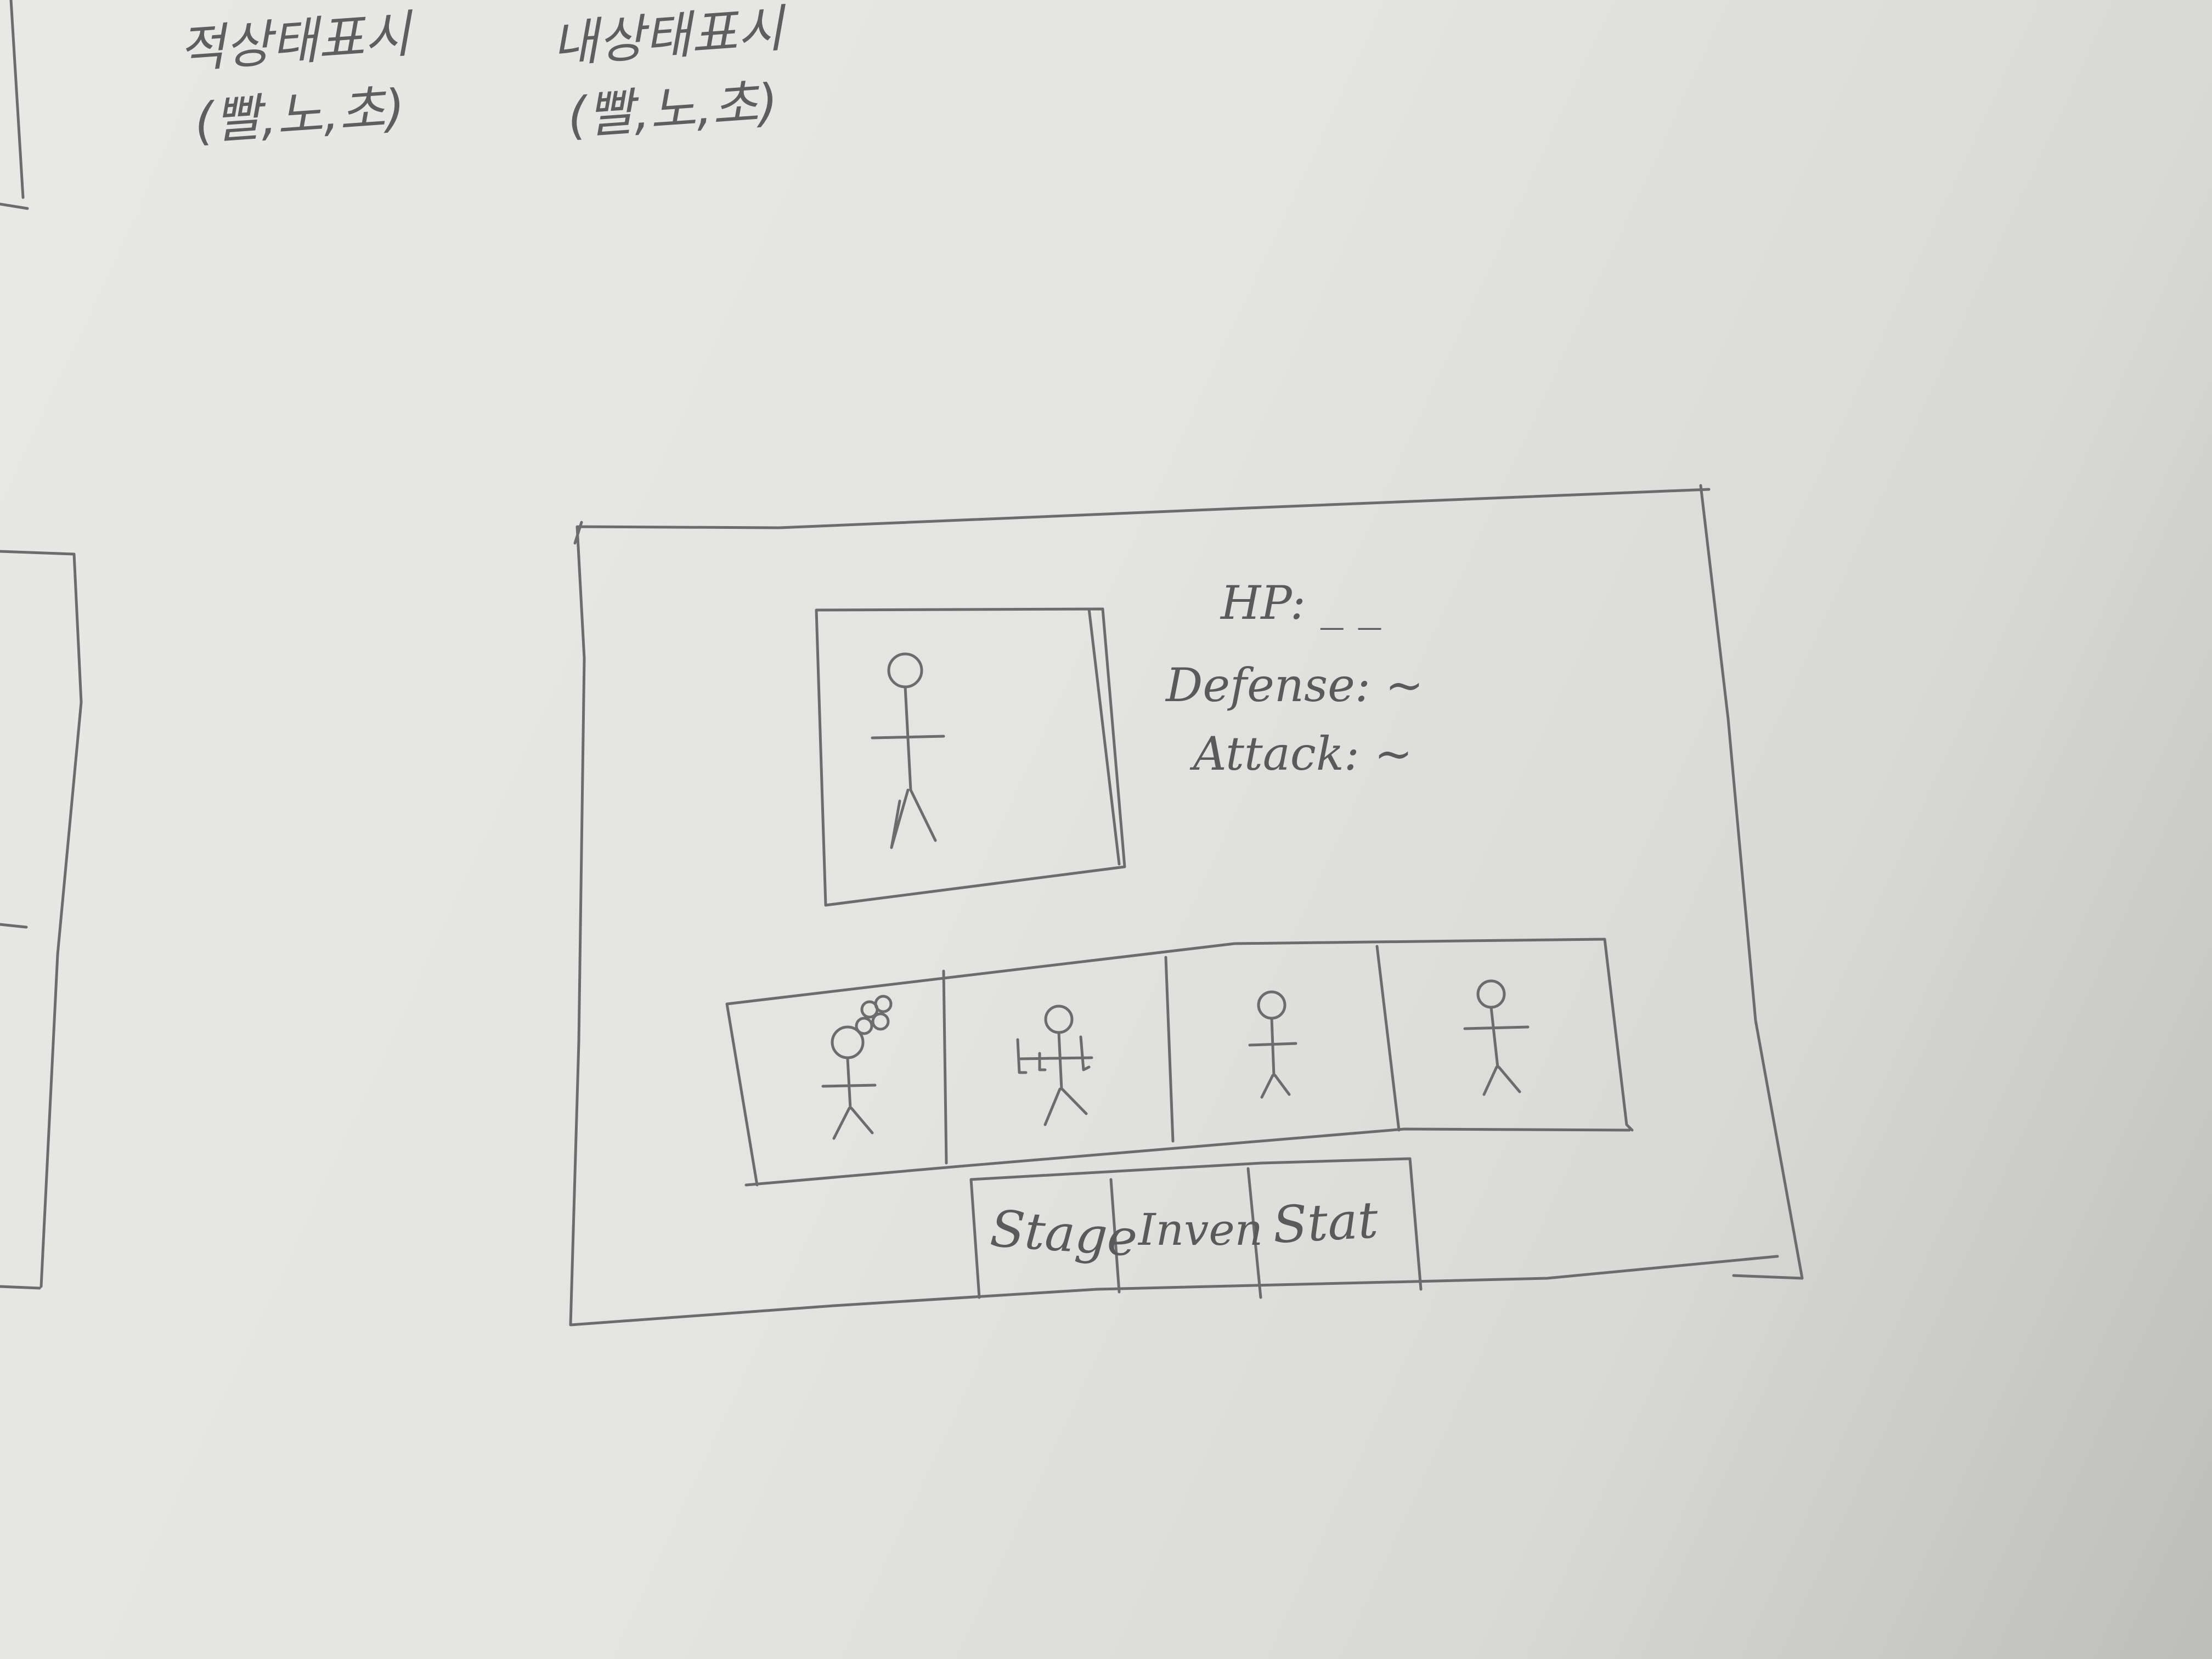 This screenshot has width=2212, height=1659. What do you see at coordinates (1273, 1044) in the screenshot?
I see `slot-3-stick-figure-icon` at bounding box center [1273, 1044].